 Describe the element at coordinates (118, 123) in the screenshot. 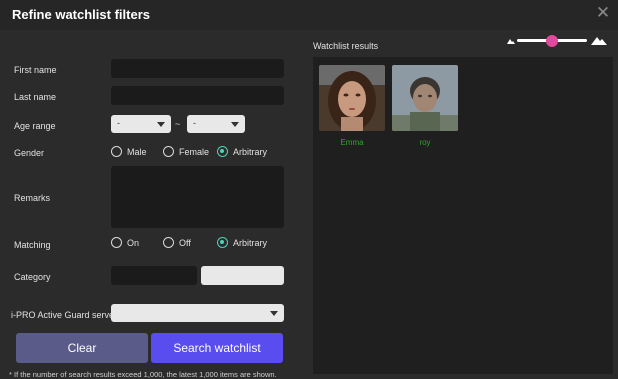

I see `age-from-value: -` at that location.